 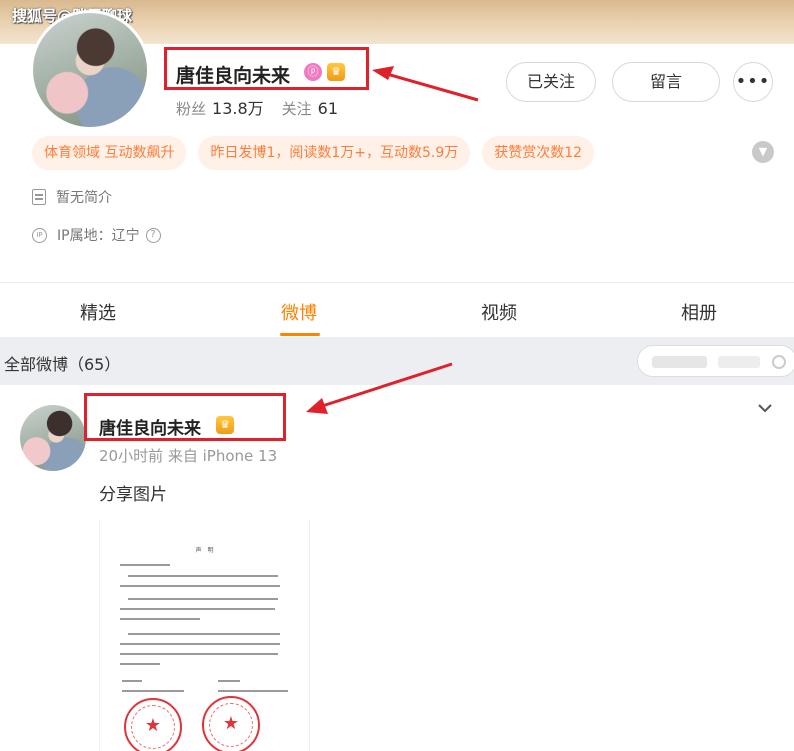 What do you see at coordinates (266, 107) in the screenshot?
I see `profile-stats: 粉丝 13.8万 关注 61` at bounding box center [266, 107].